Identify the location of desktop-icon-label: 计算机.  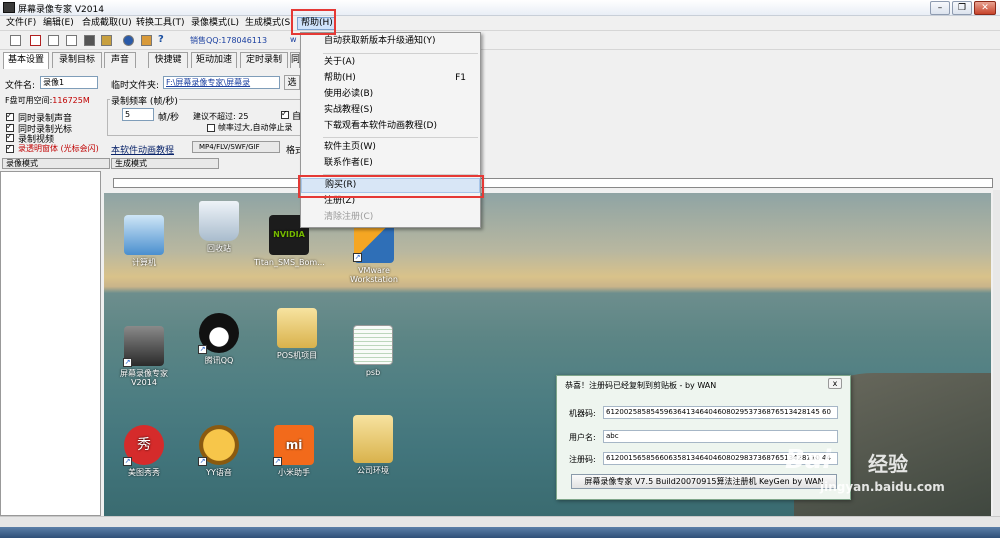
(144, 262).